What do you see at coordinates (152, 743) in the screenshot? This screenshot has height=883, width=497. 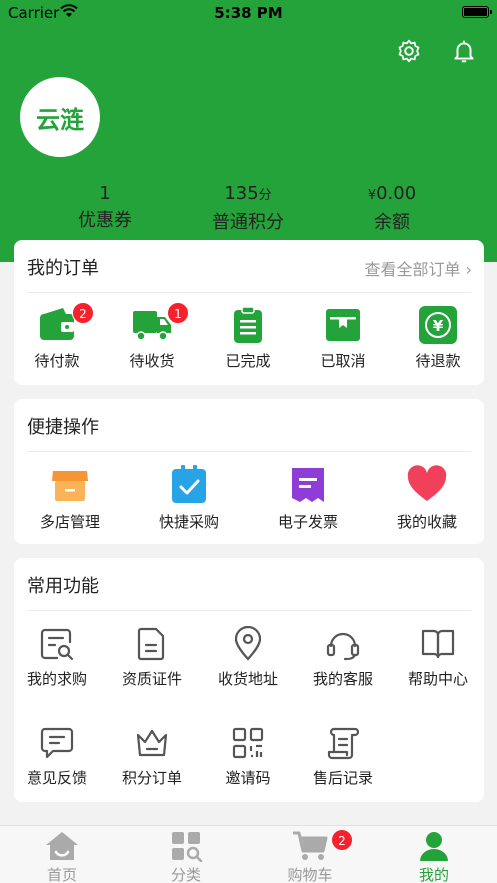 I see `crown-icon` at bounding box center [152, 743].